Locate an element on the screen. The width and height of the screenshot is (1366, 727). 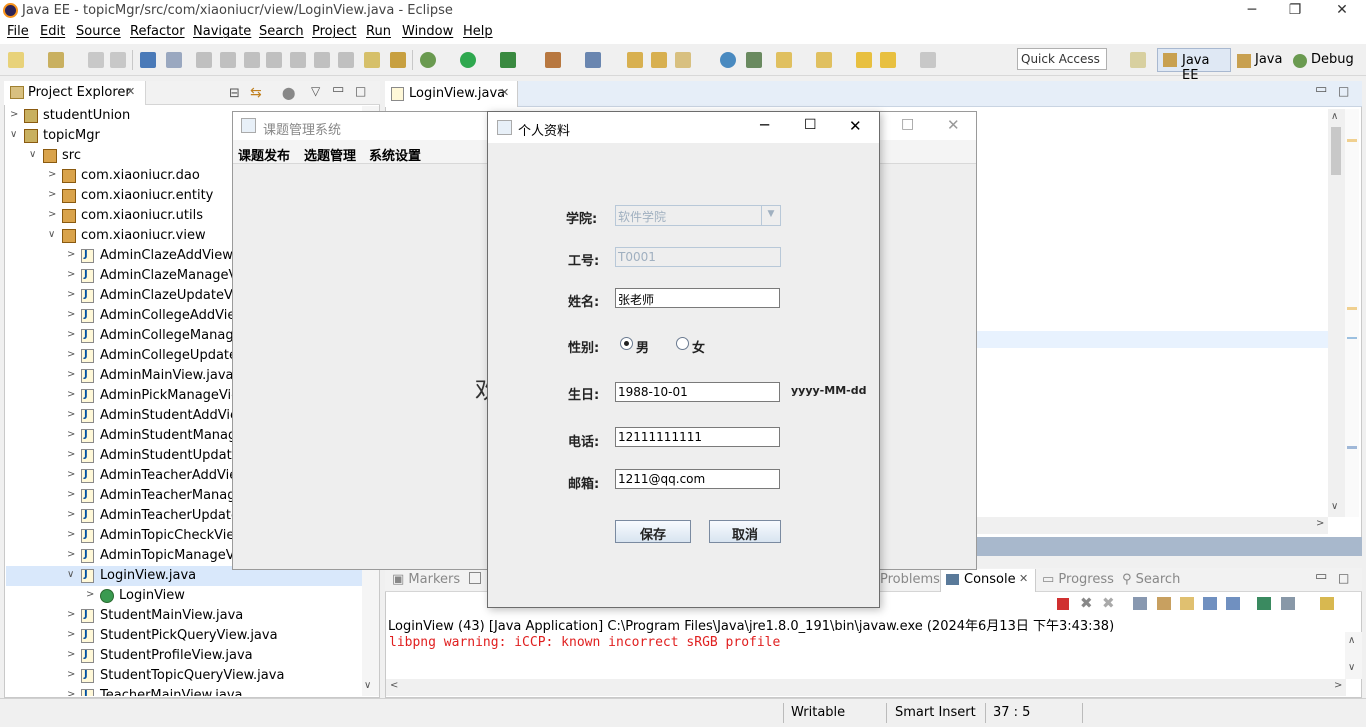
id-field: T0001 is located at coordinates (698, 257).